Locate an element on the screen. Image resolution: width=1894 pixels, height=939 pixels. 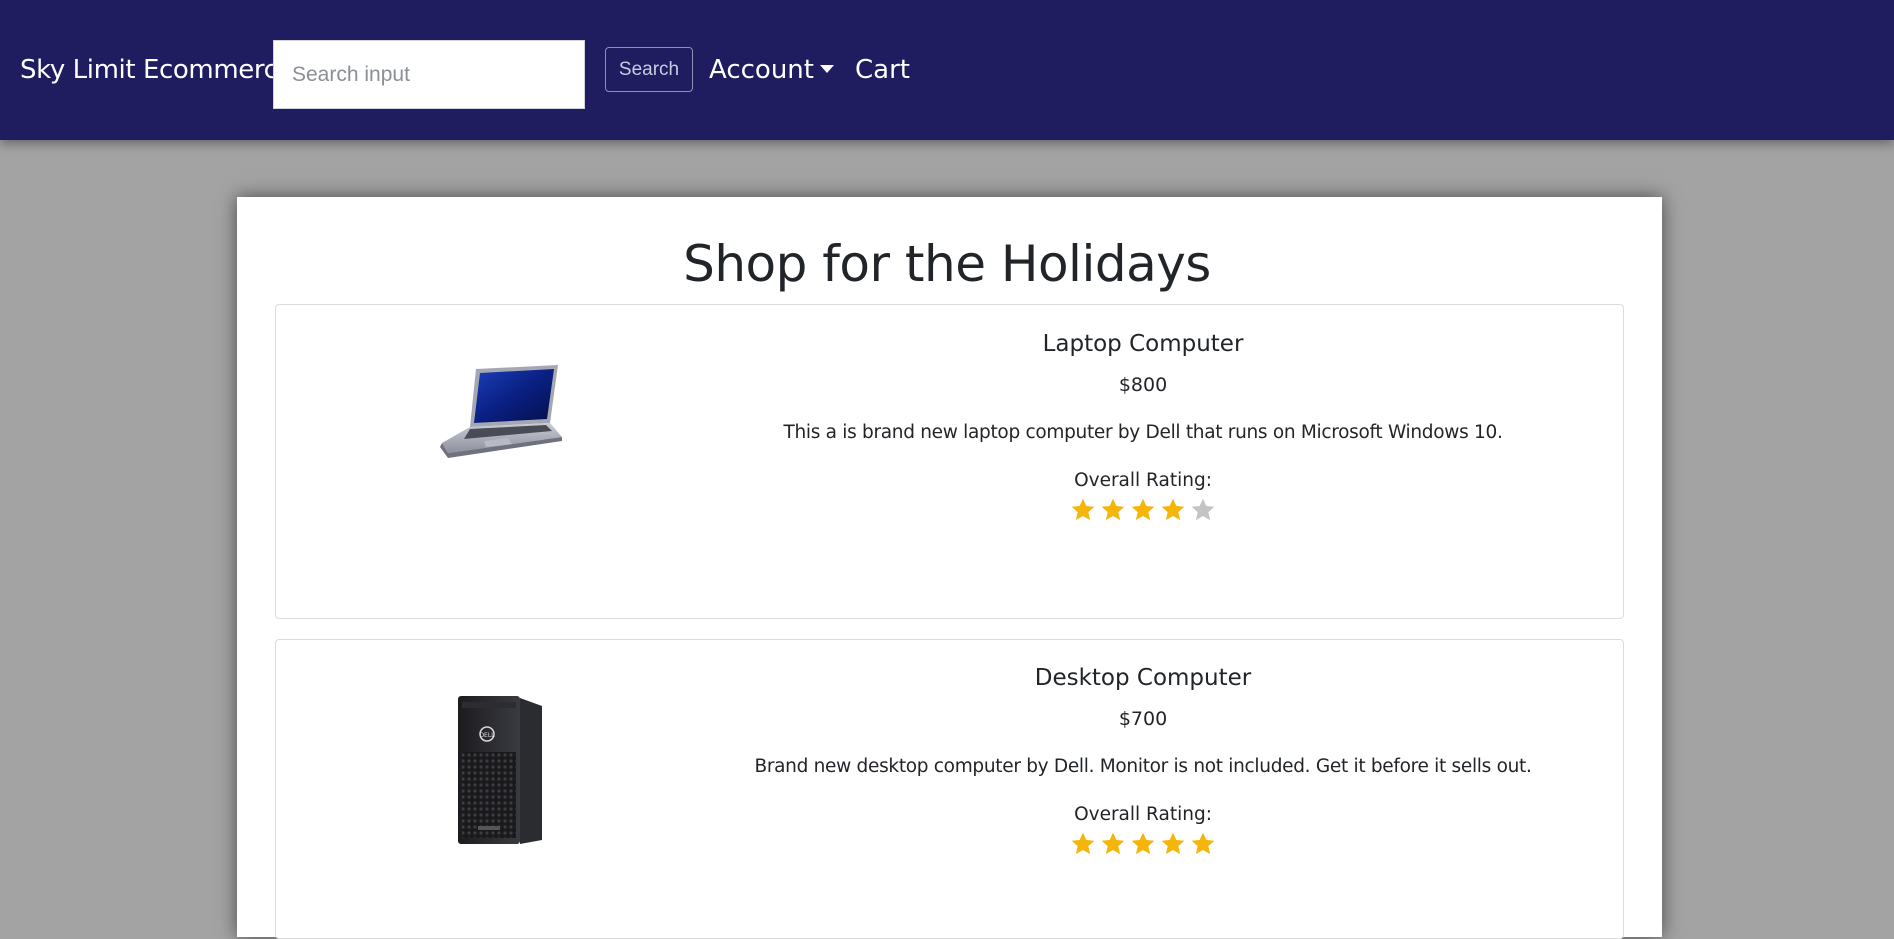
laptop-icon is located at coordinates (499, 411).